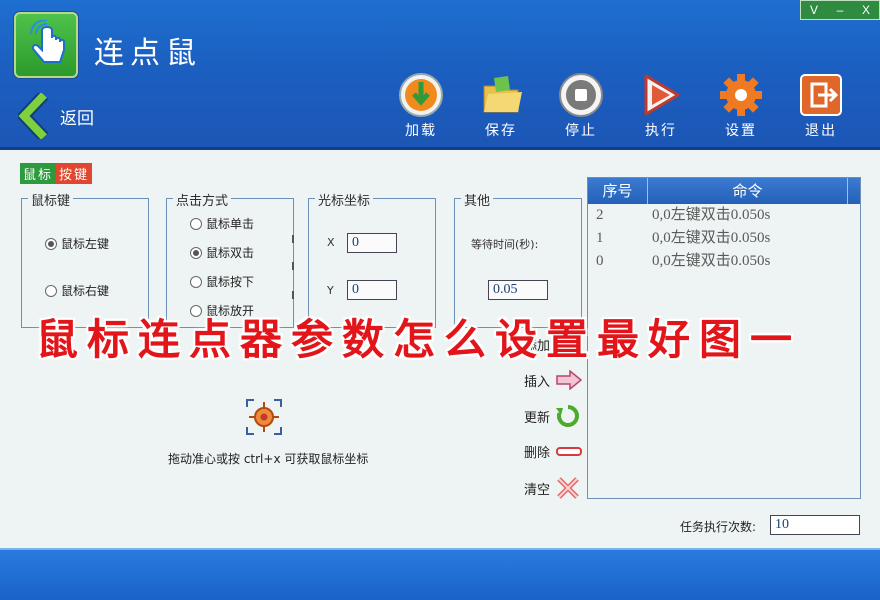 Image resolution: width=880 pixels, height=600 pixels. I want to click on radio-mouse-left-label: 鼠标左键, so click(85, 244).